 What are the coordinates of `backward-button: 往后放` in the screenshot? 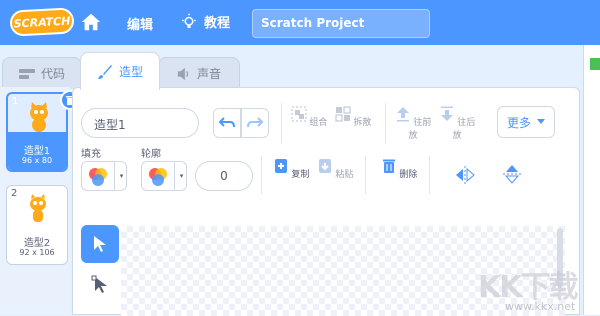 It's located at (457, 123).